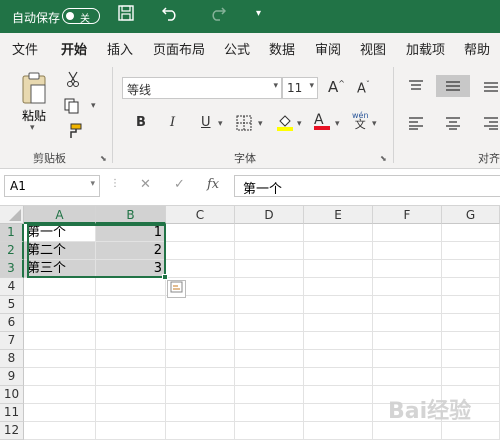 This screenshot has width=500, height=440. What do you see at coordinates (416, 88) in the screenshot?
I see `align-top-icon` at bounding box center [416, 88].